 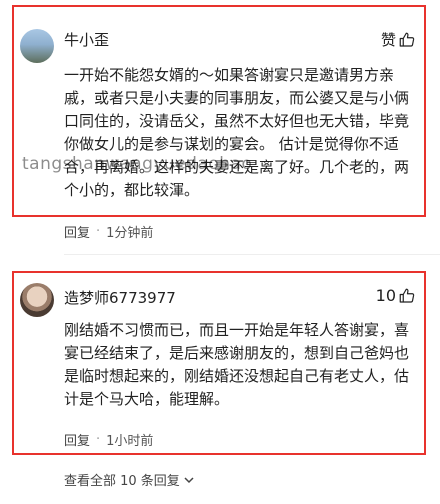 What do you see at coordinates (122, 481) in the screenshot?
I see `view-all-label: 查看全部 10 条回复` at bounding box center [122, 481].